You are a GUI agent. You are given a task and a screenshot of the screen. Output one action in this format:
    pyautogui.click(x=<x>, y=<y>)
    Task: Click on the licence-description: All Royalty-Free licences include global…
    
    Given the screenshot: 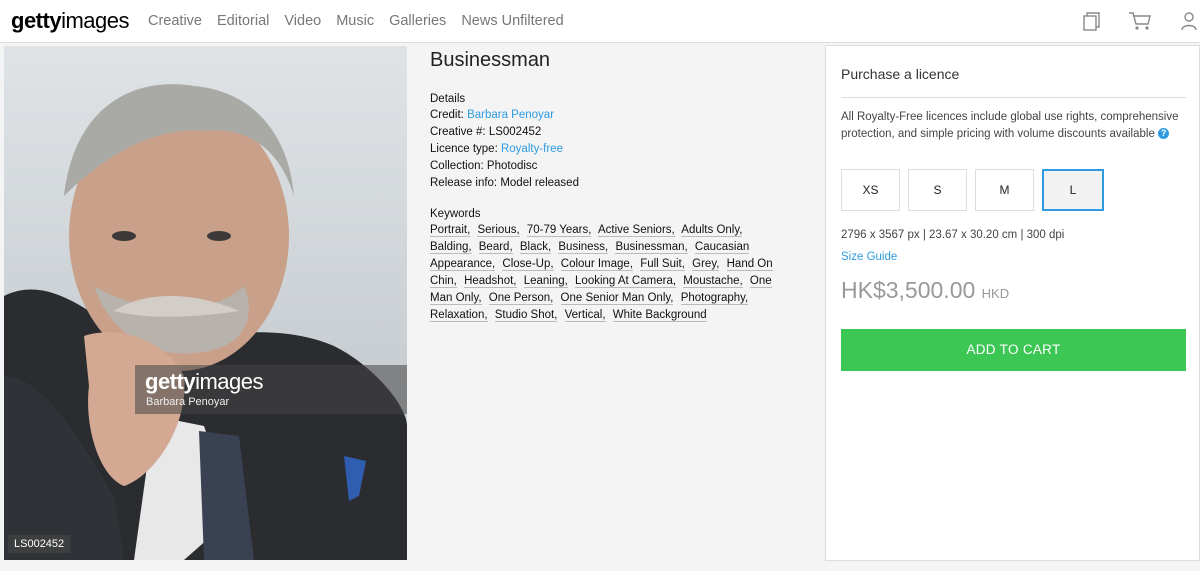 What is the action you would take?
    pyautogui.click(x=1013, y=126)
    